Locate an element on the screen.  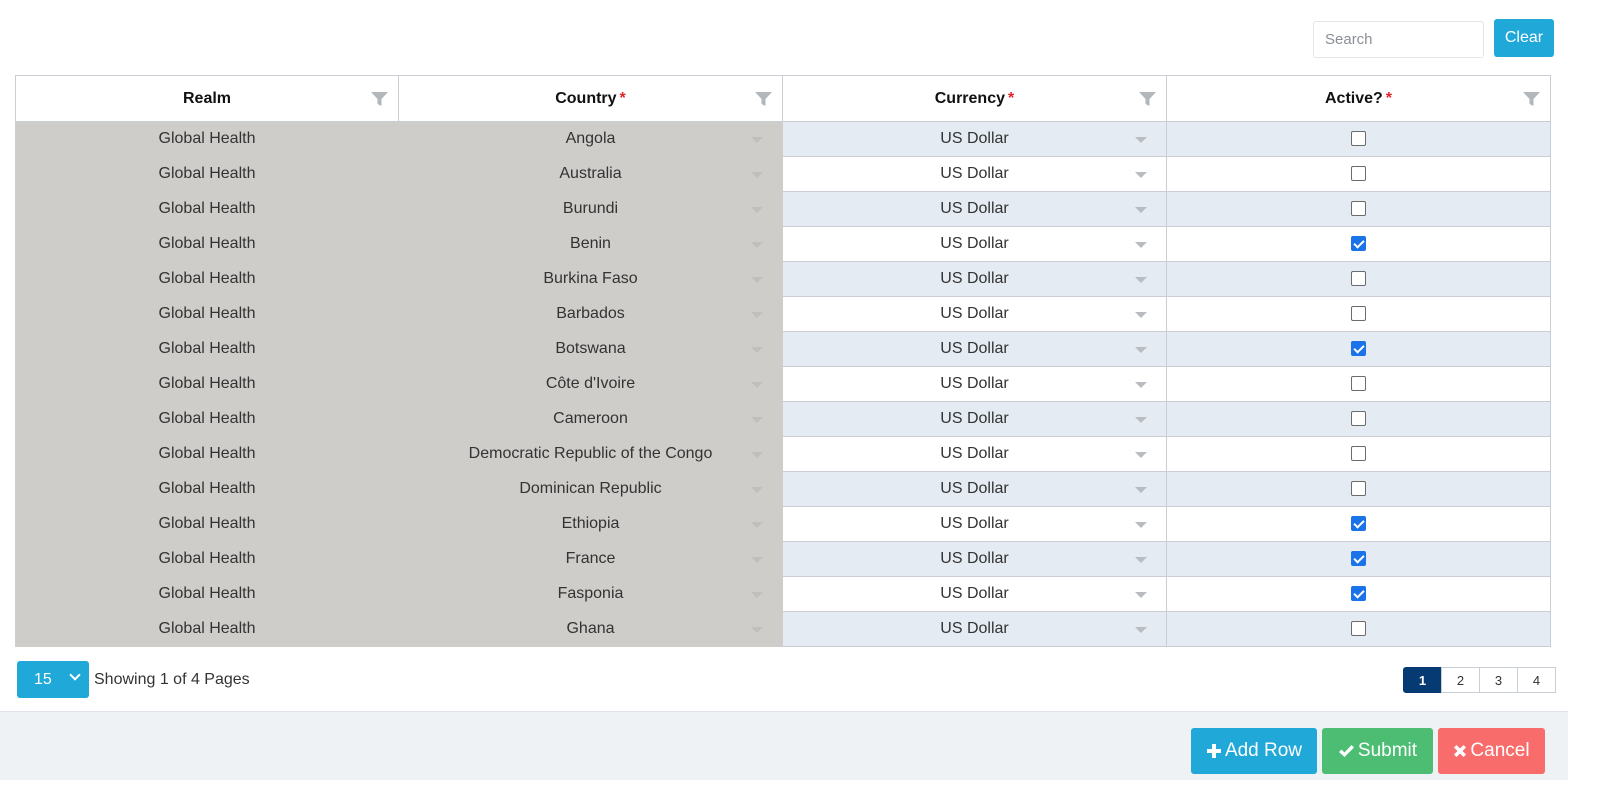
country-cell: Dominican Republic is located at coordinates (590, 489).